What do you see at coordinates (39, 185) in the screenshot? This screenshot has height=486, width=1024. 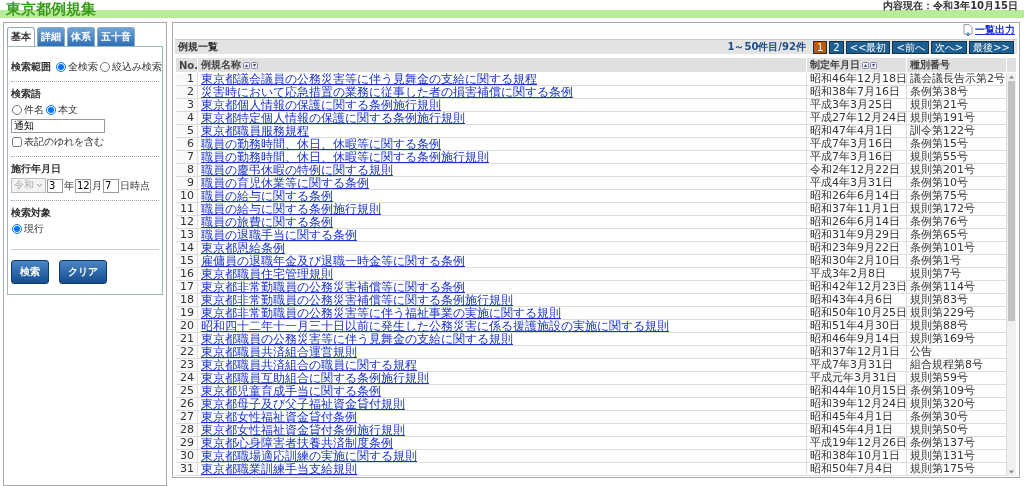 I see `caret-icon` at bounding box center [39, 185].